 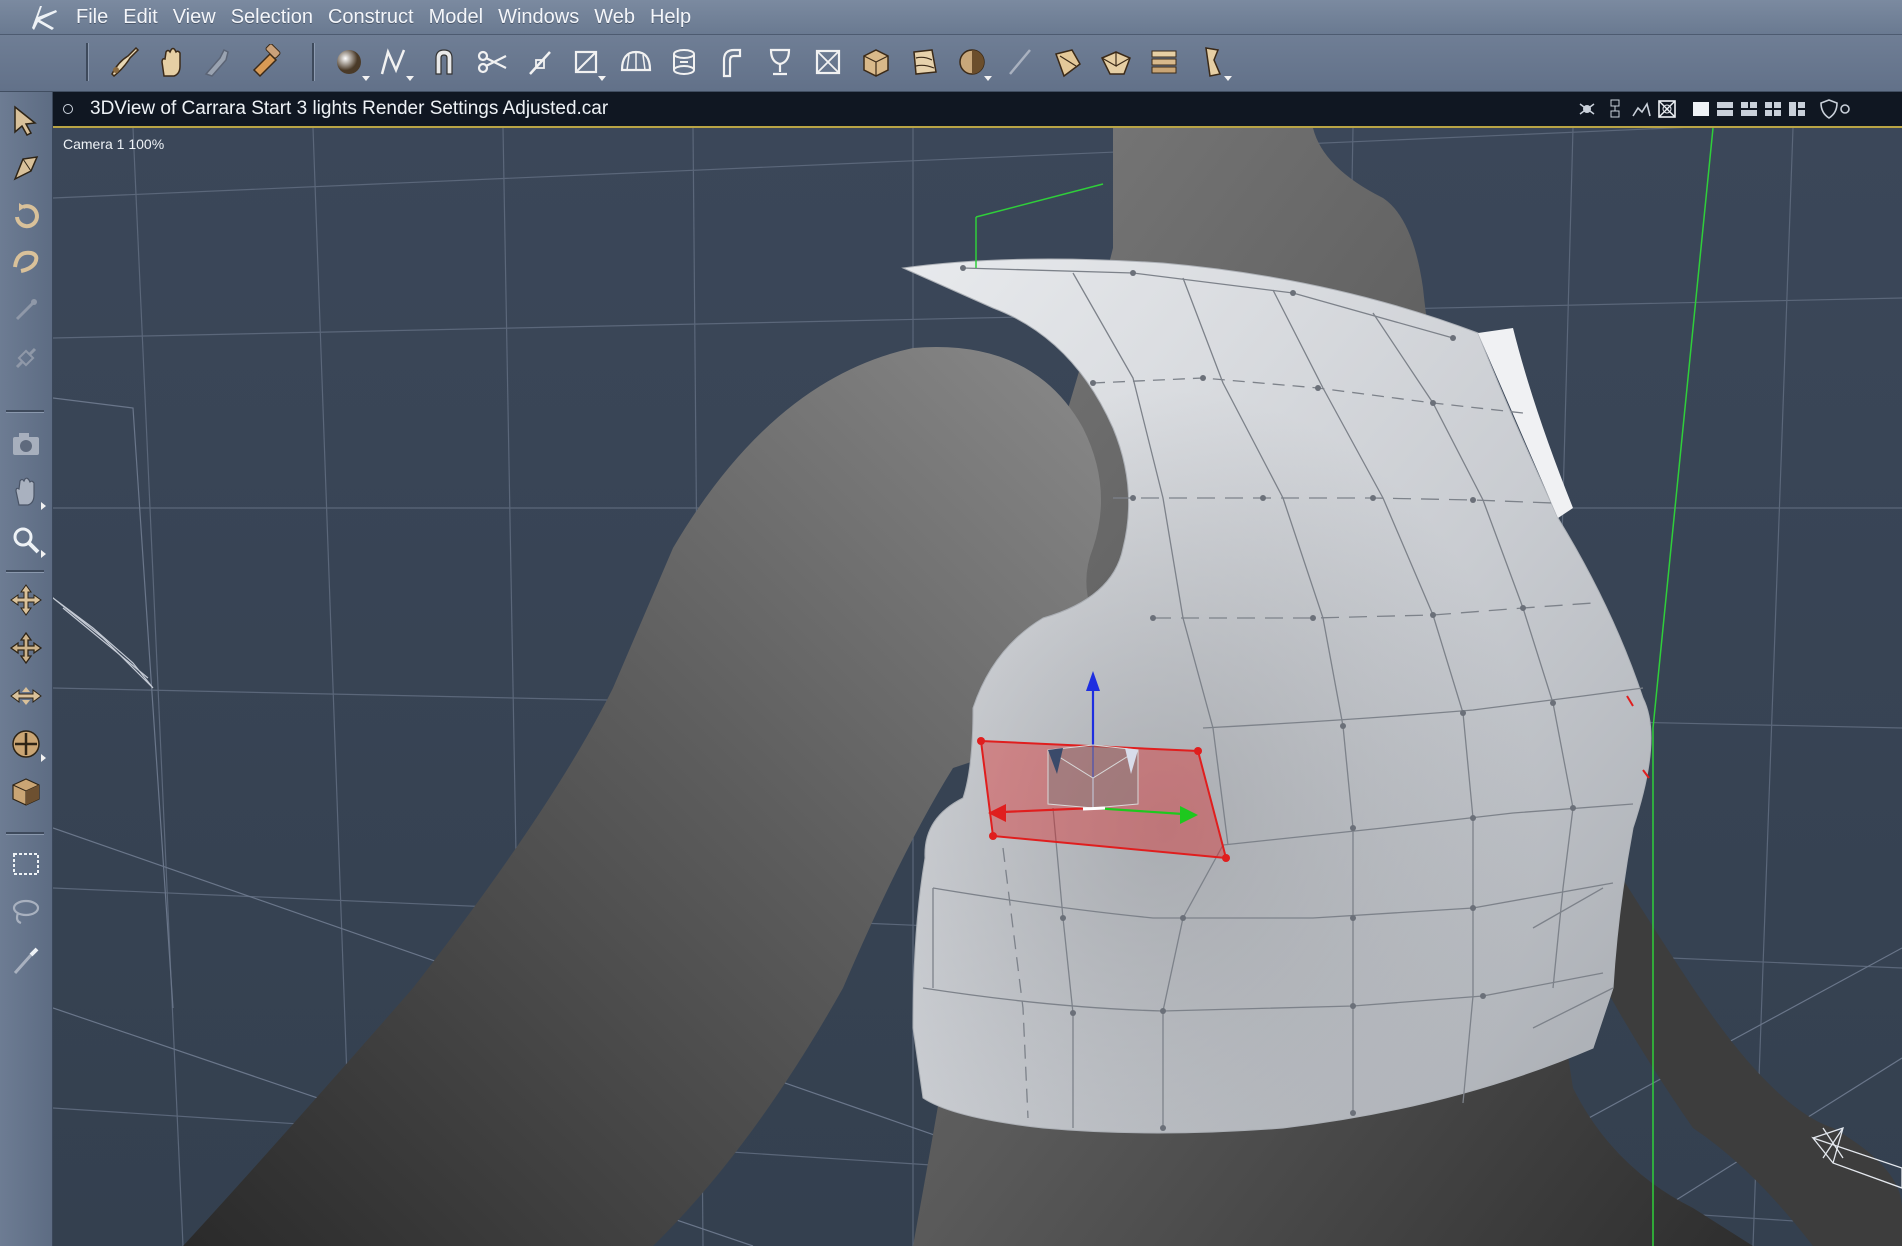 I want to click on magnet-icon, so click(x=444, y=62).